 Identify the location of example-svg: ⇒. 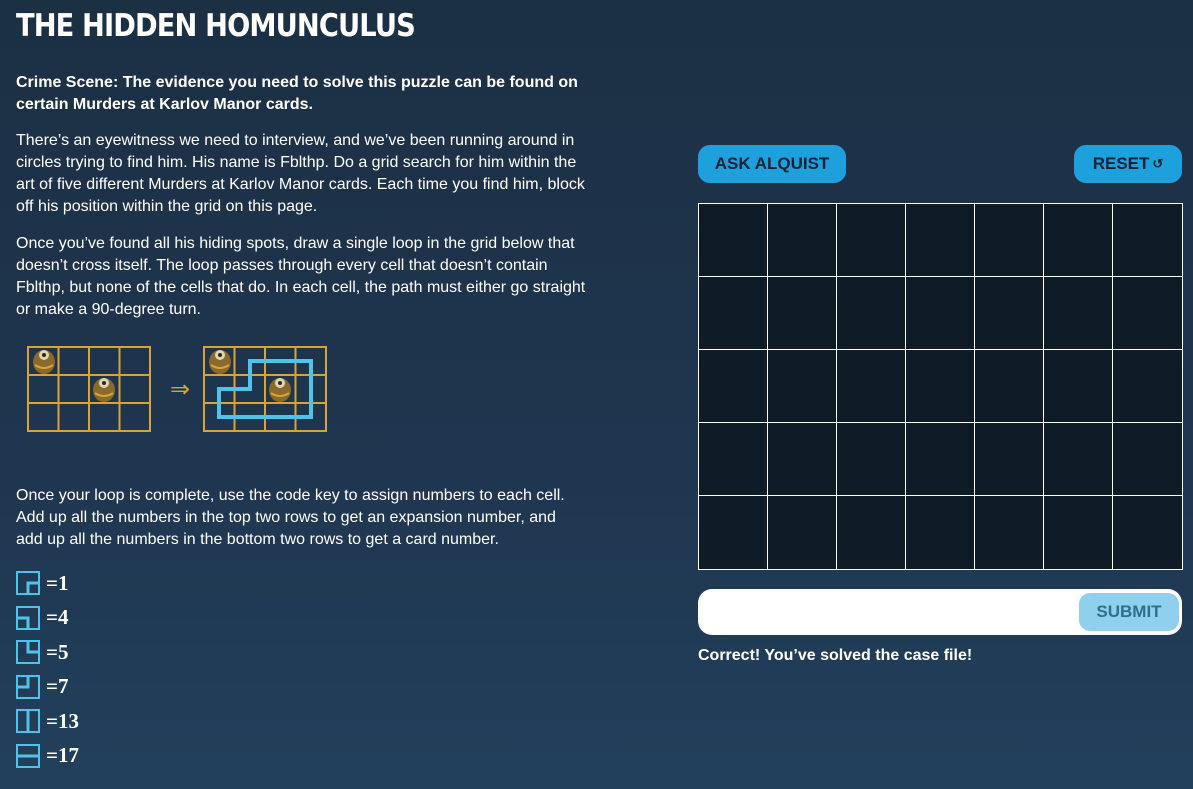
(177, 389).